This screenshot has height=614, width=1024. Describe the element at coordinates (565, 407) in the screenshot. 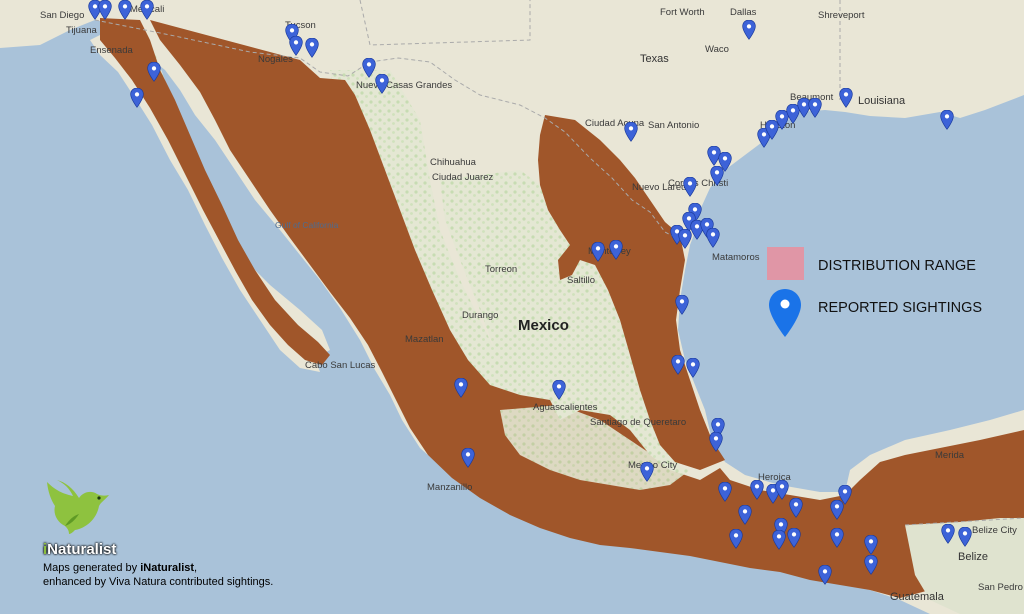

I see `svg-text: Aguascalientes` at that location.